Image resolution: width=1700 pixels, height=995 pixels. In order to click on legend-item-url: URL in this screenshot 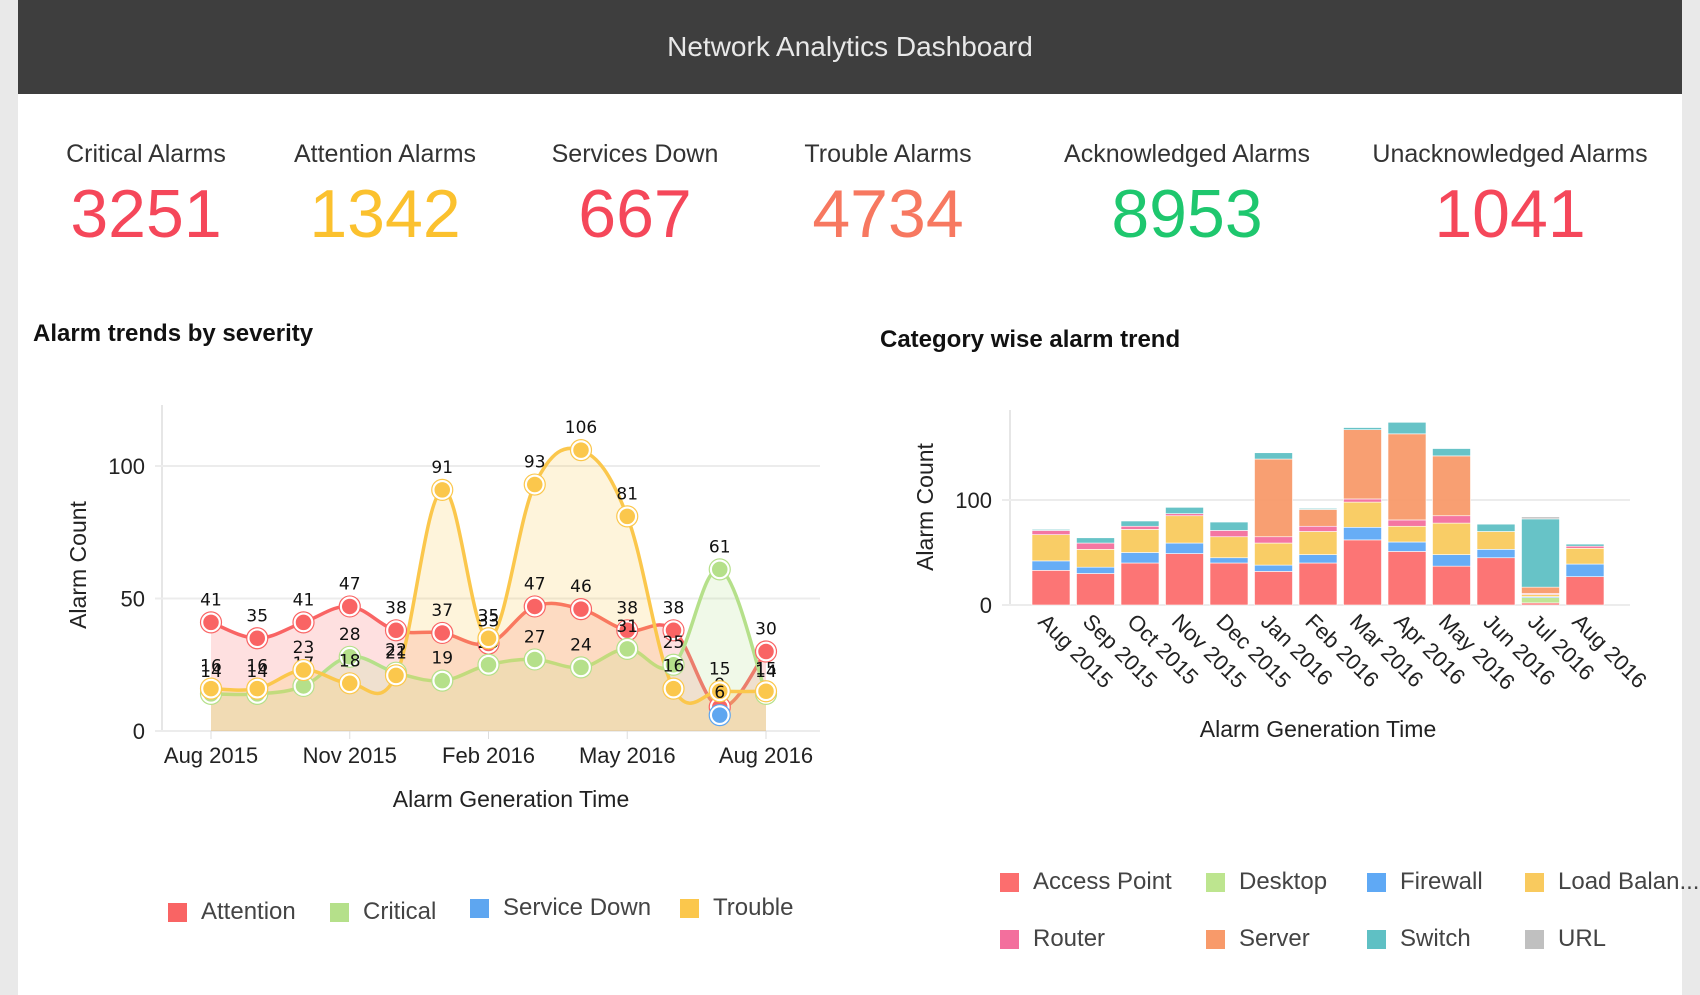, I will do `click(1565, 939)`.